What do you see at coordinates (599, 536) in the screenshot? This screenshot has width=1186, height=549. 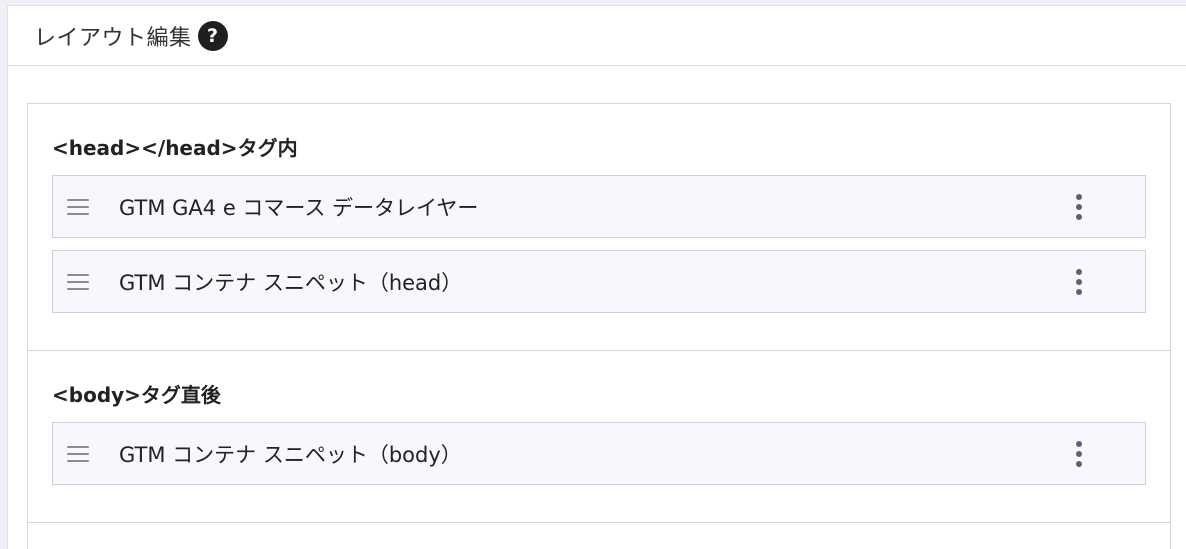 I see `section-next` at bounding box center [599, 536].